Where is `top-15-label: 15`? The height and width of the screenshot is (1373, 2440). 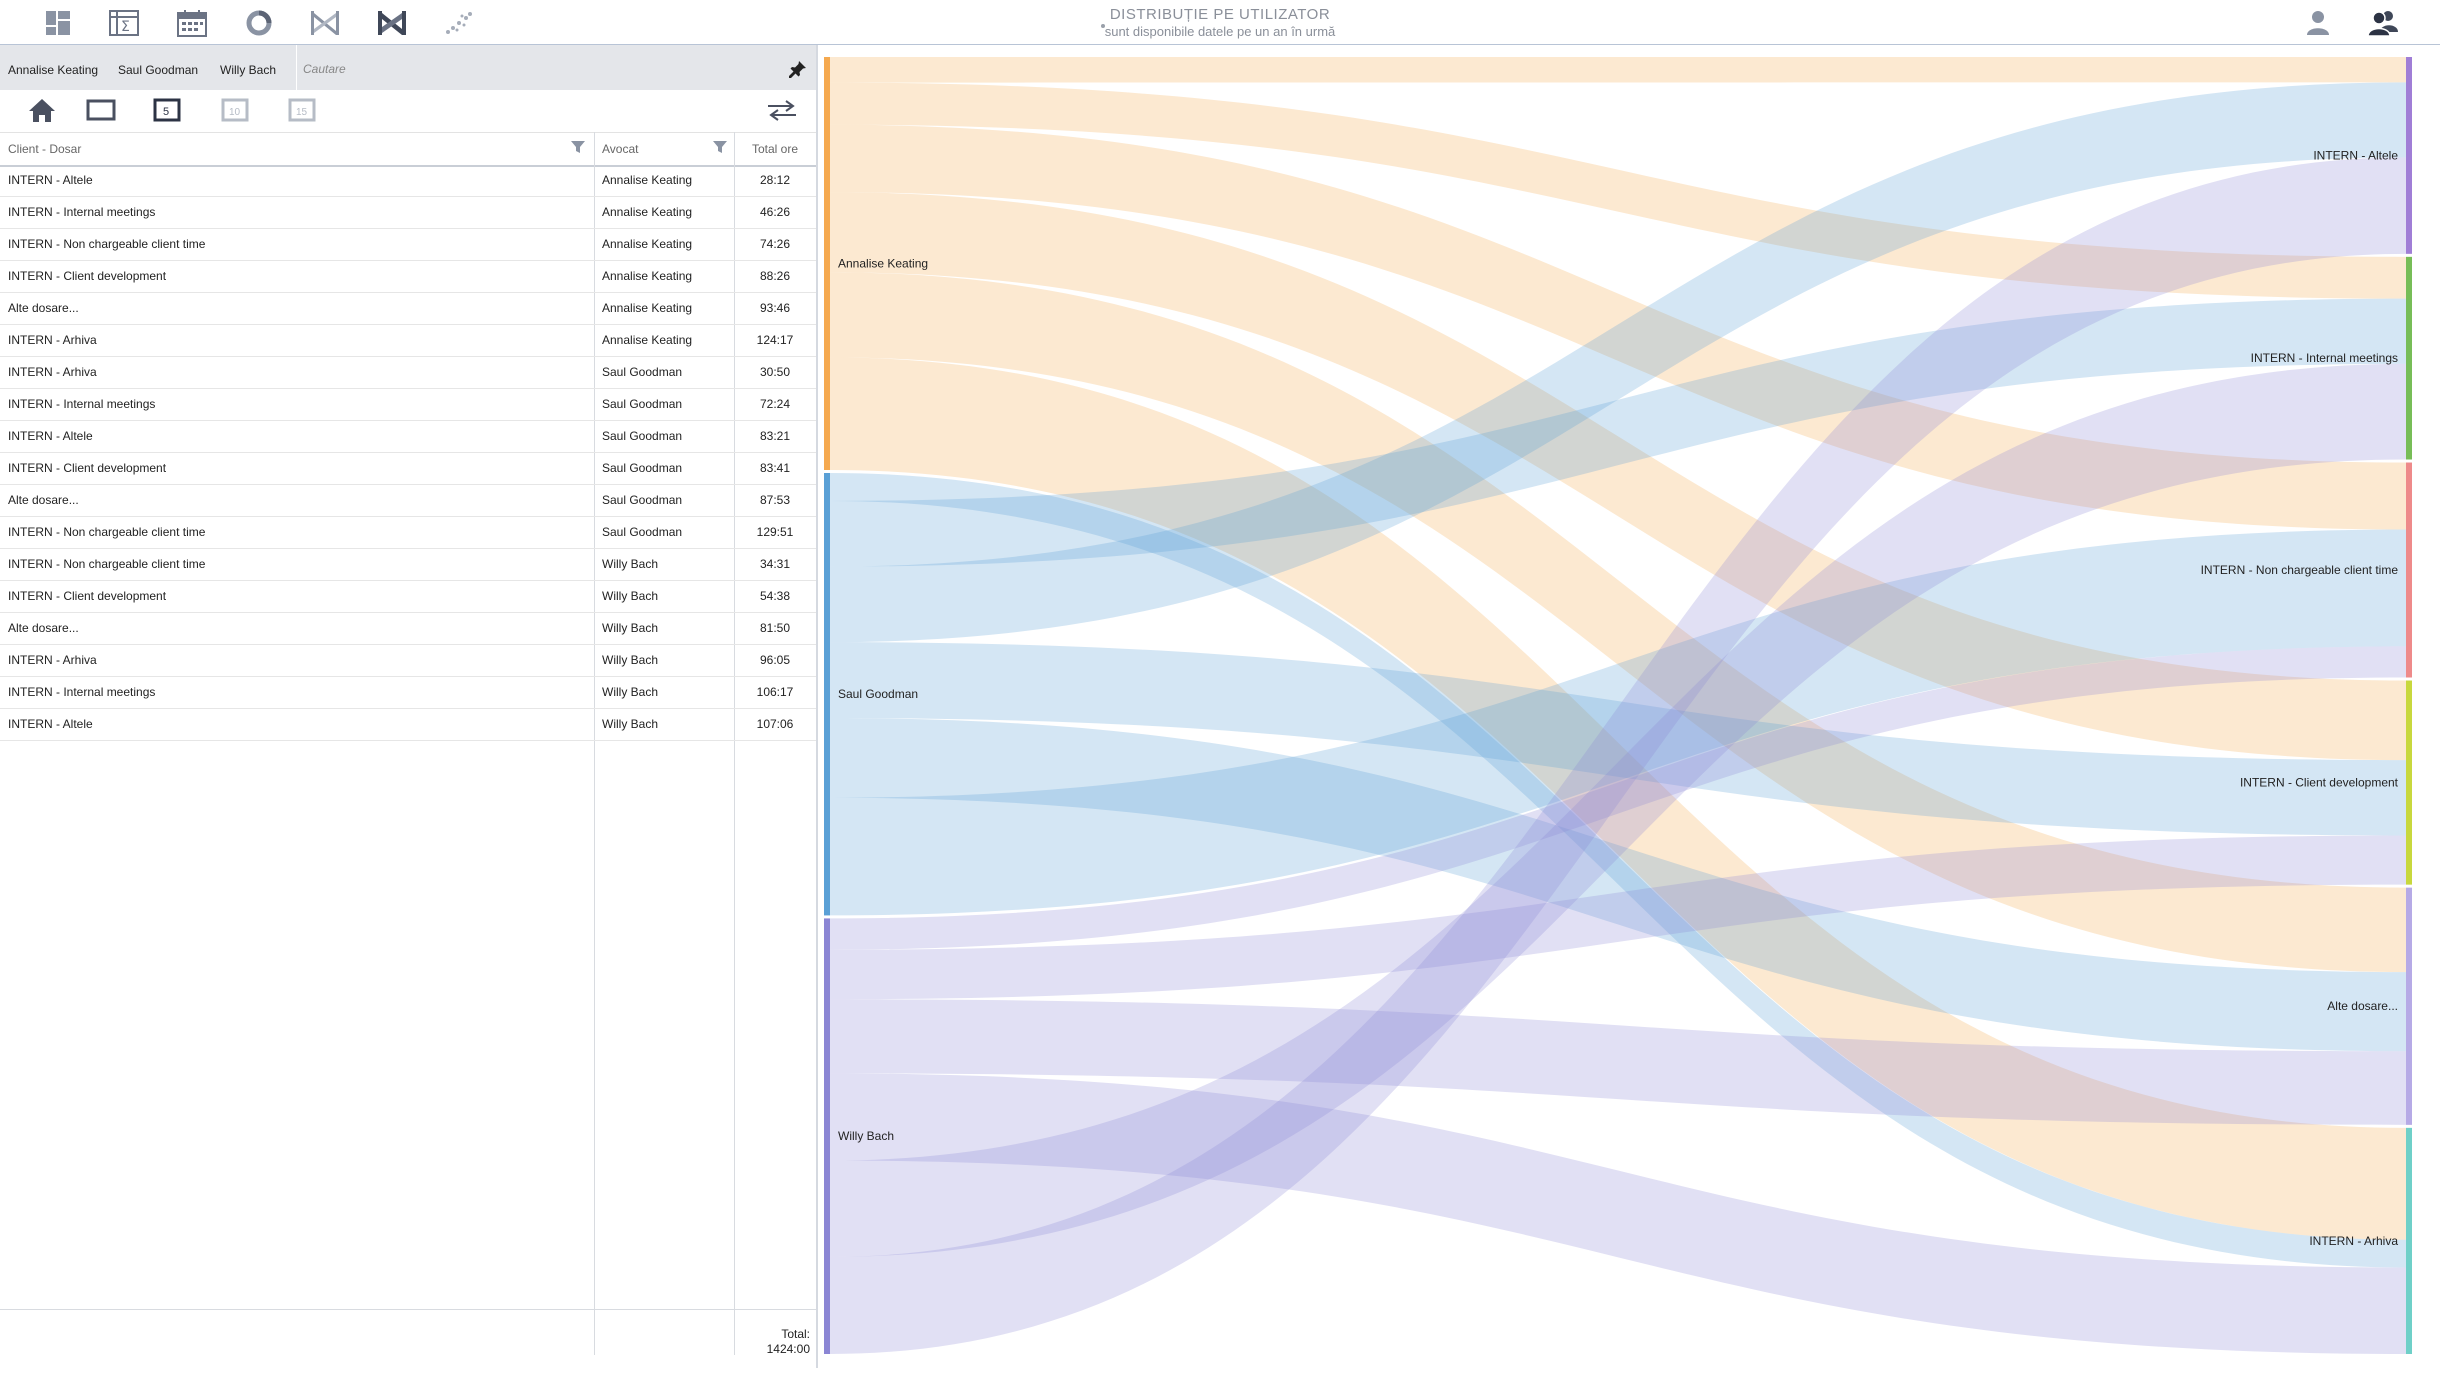 top-15-label: 15 is located at coordinates (302, 112).